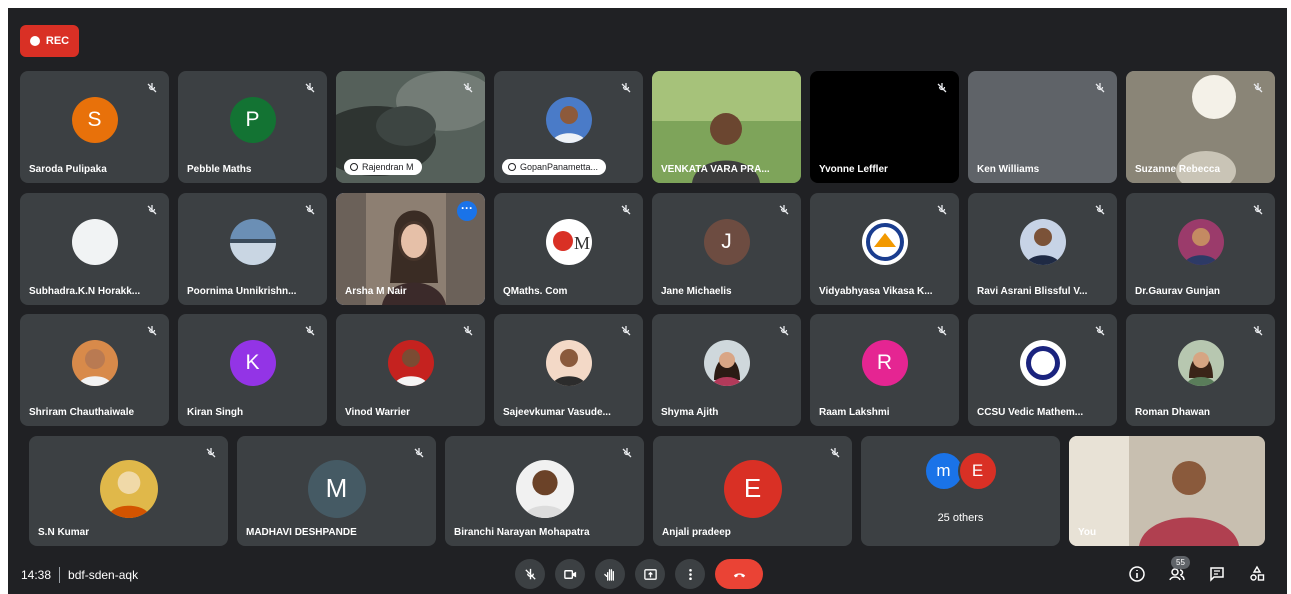 This screenshot has height=594, width=1291. I want to click on more-options-button: ···, so click(467, 211).